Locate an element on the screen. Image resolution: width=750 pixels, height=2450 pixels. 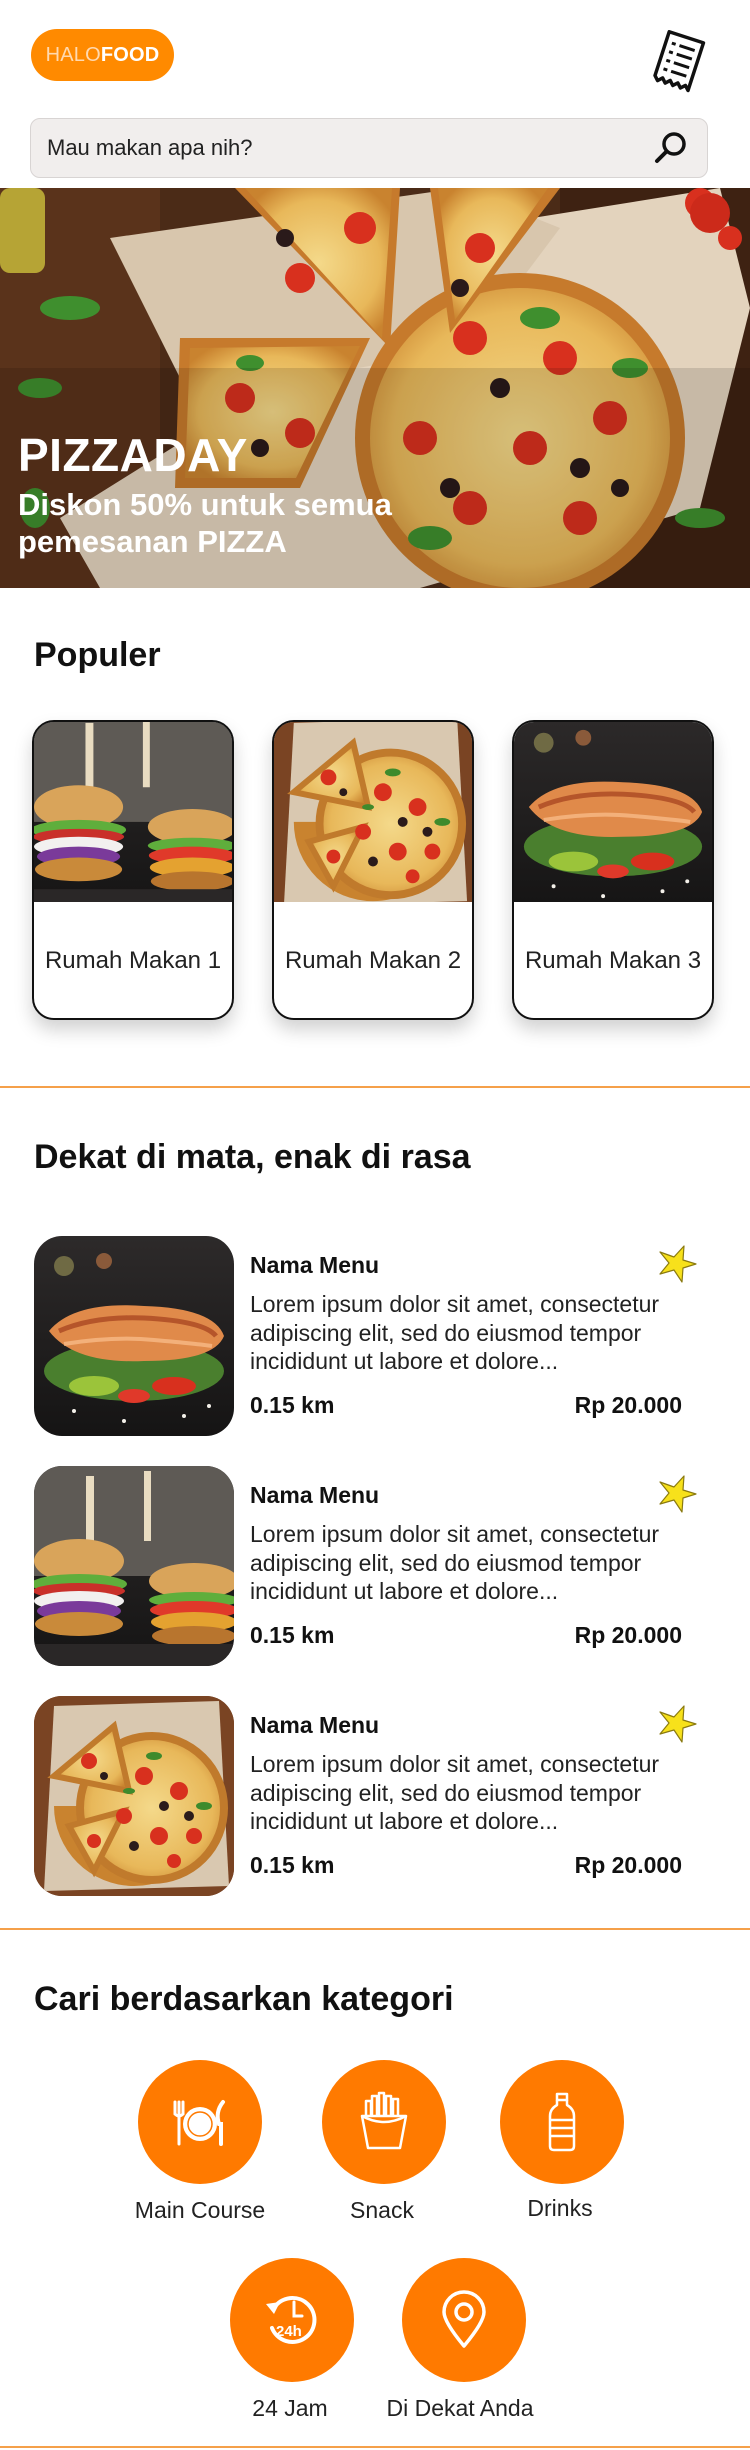
popular-card-name: Rumah Makan 3 is located at coordinates (613, 960).